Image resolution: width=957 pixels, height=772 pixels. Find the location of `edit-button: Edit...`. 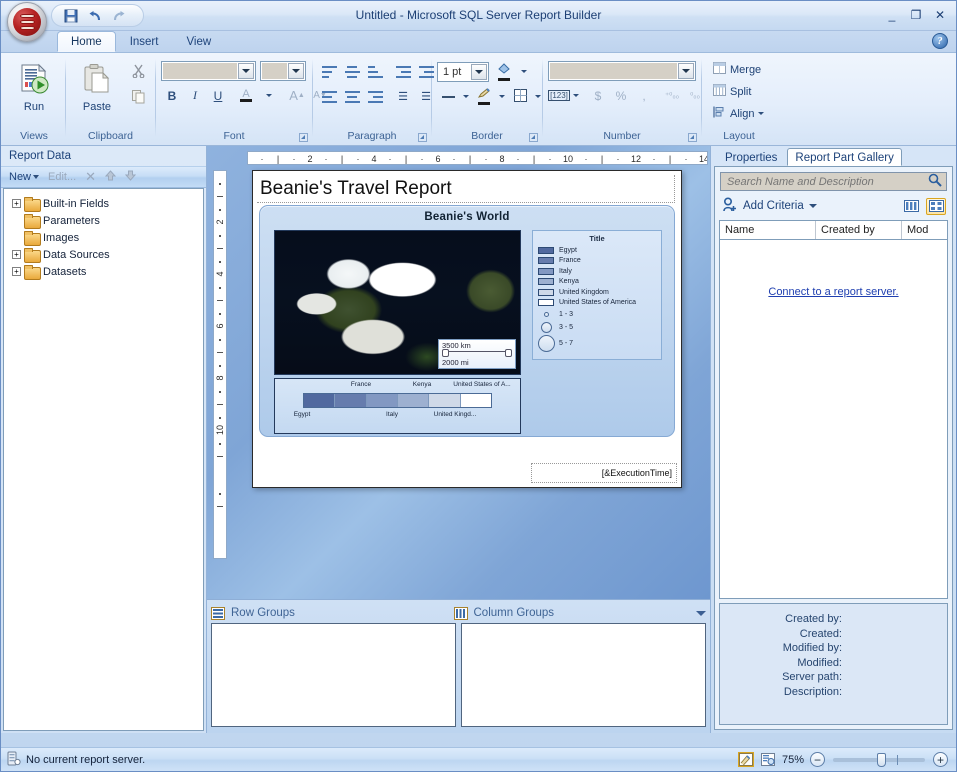

edit-button: Edit... is located at coordinates (62, 177).